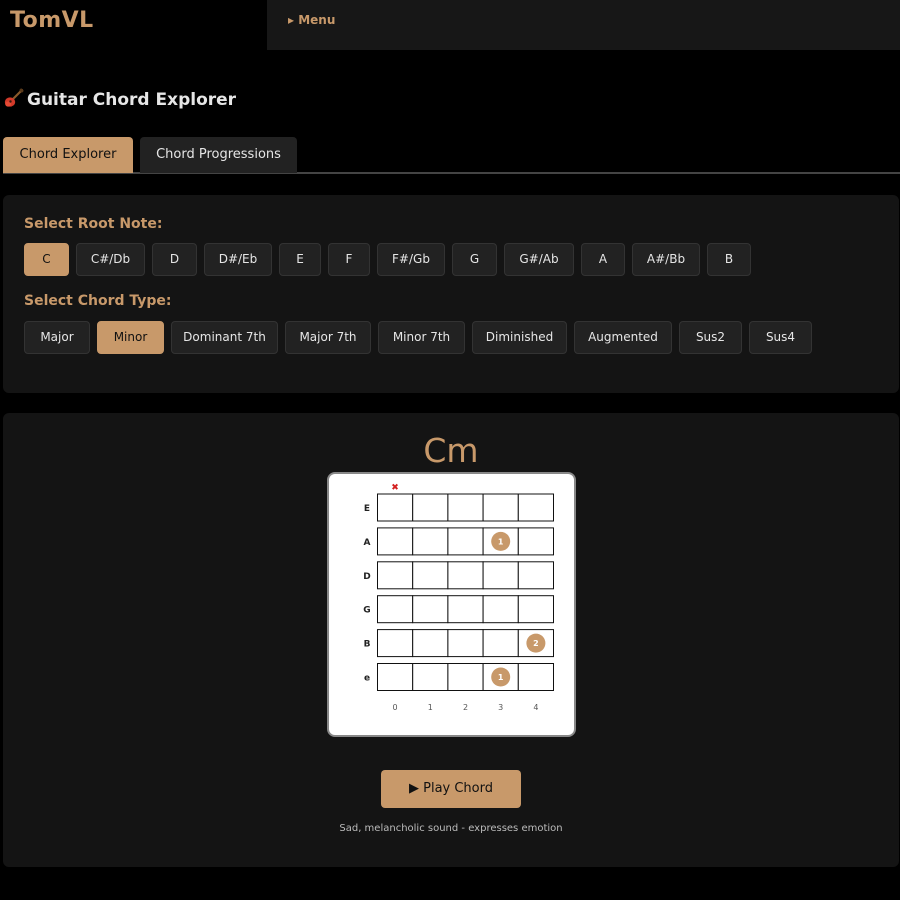 The width and height of the screenshot is (900, 900). Describe the element at coordinates (666, 259) in the screenshot. I see `root-note-button-a-sharp-bb: A#/Bb` at that location.